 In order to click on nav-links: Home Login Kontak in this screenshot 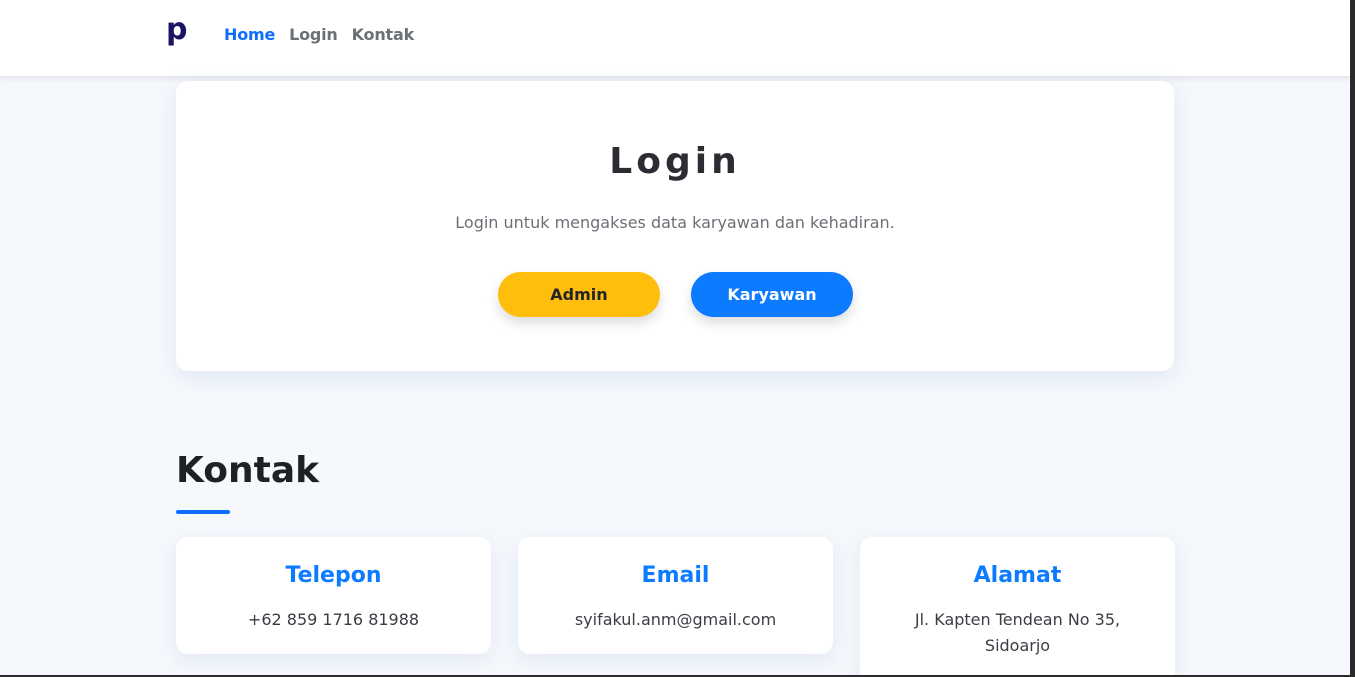, I will do `click(319, 35)`.